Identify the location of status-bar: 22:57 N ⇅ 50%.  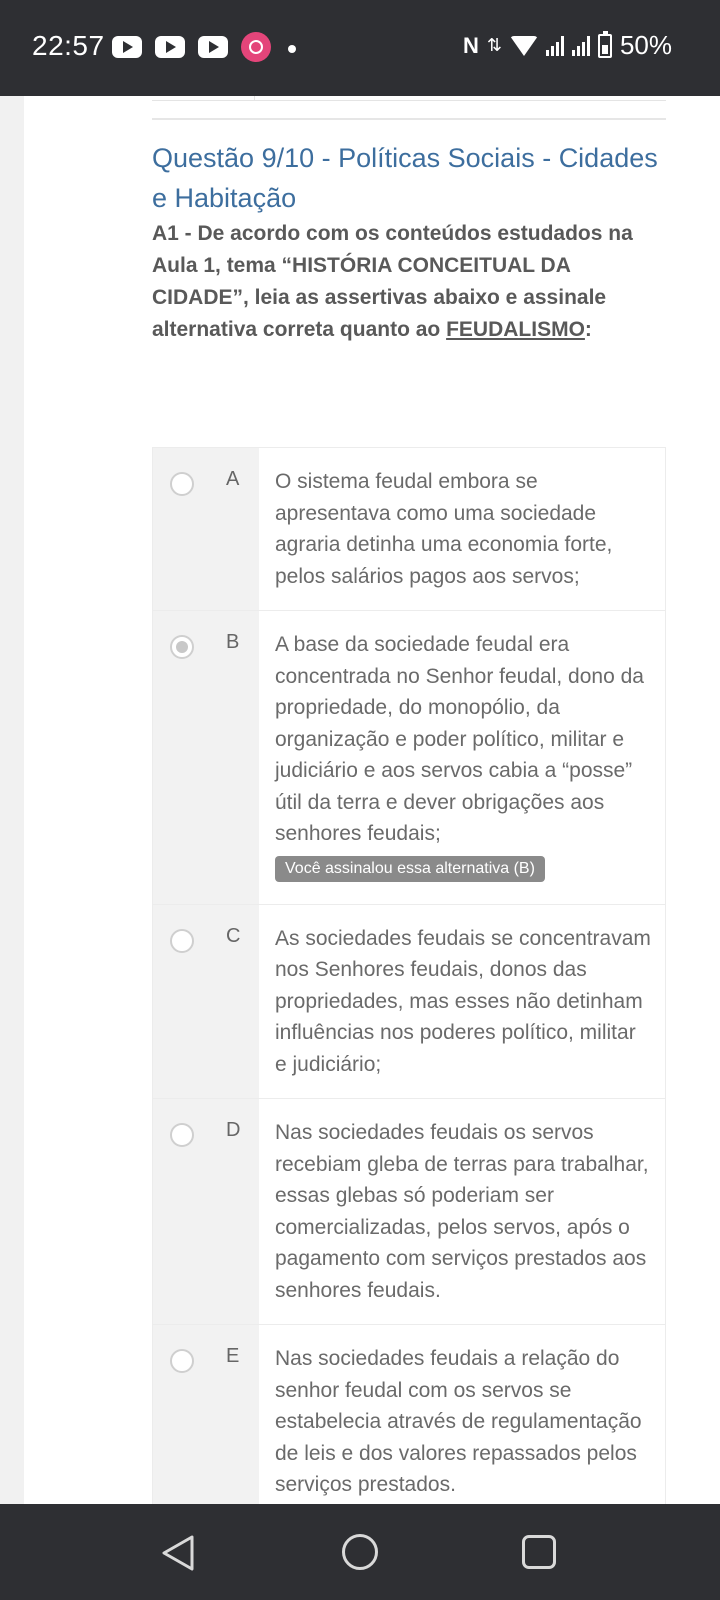
(360, 48).